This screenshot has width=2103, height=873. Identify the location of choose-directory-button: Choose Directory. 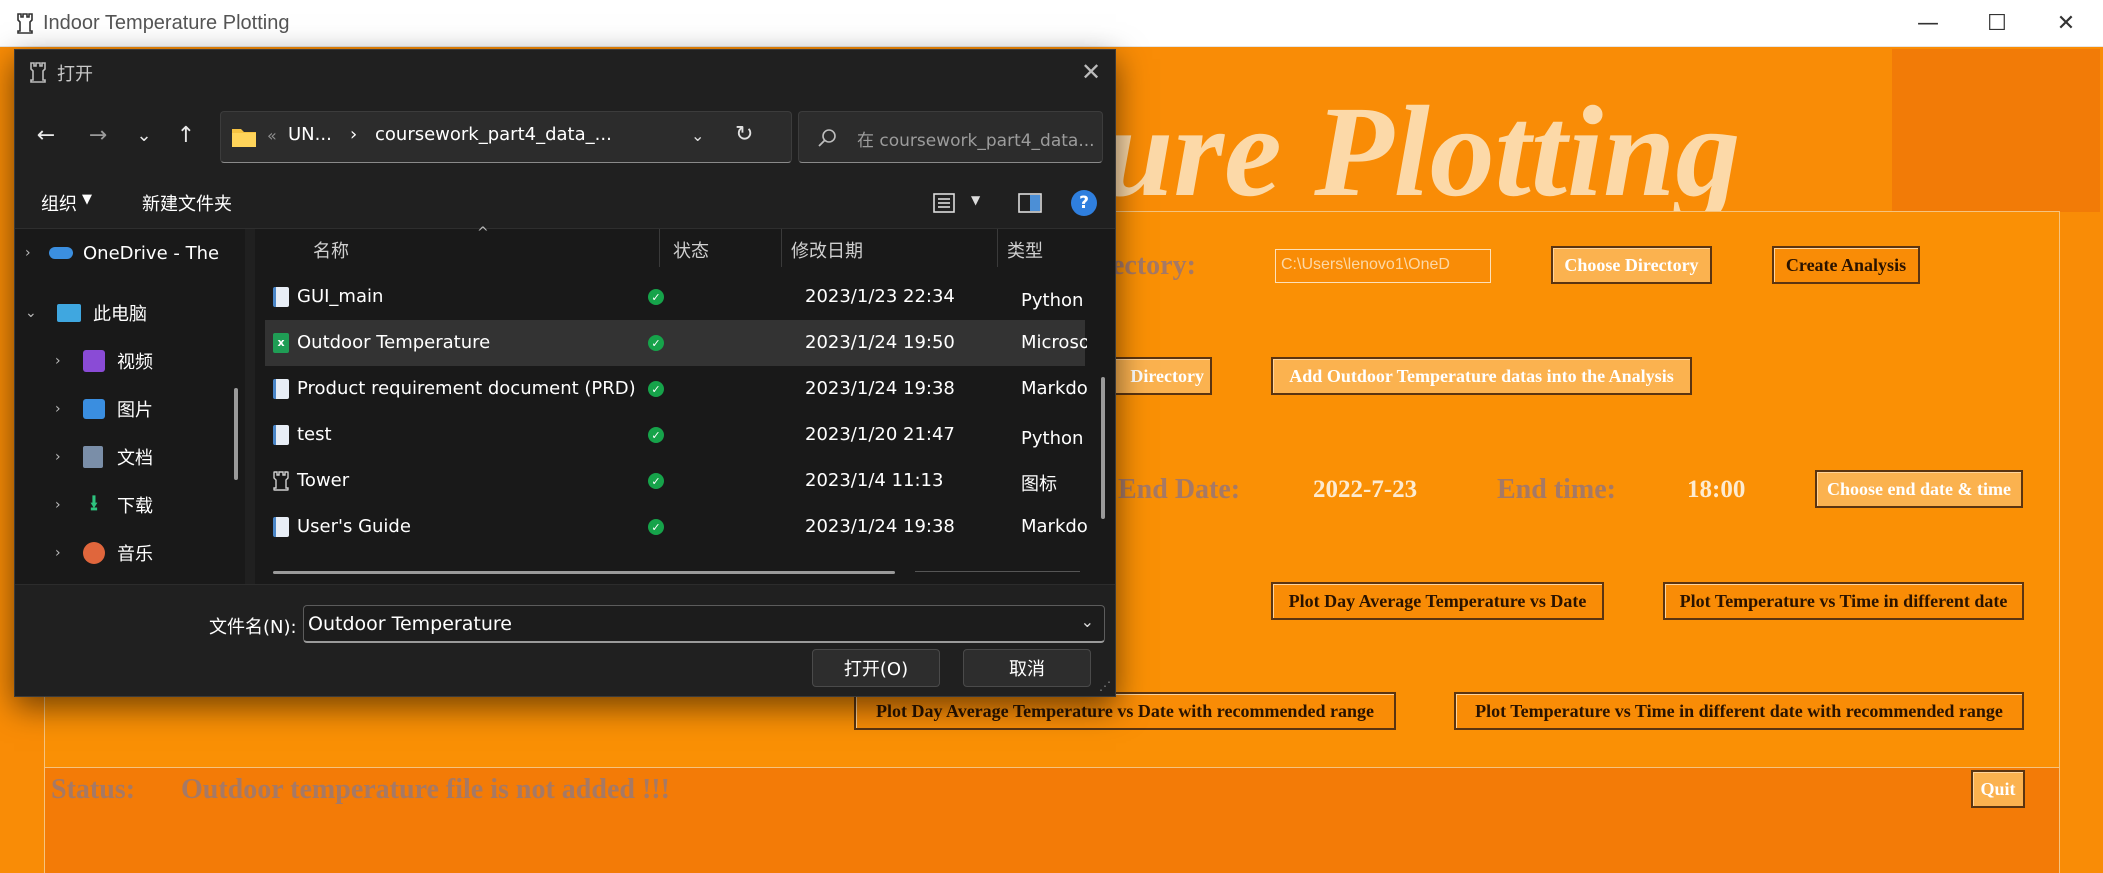
(1631, 265).